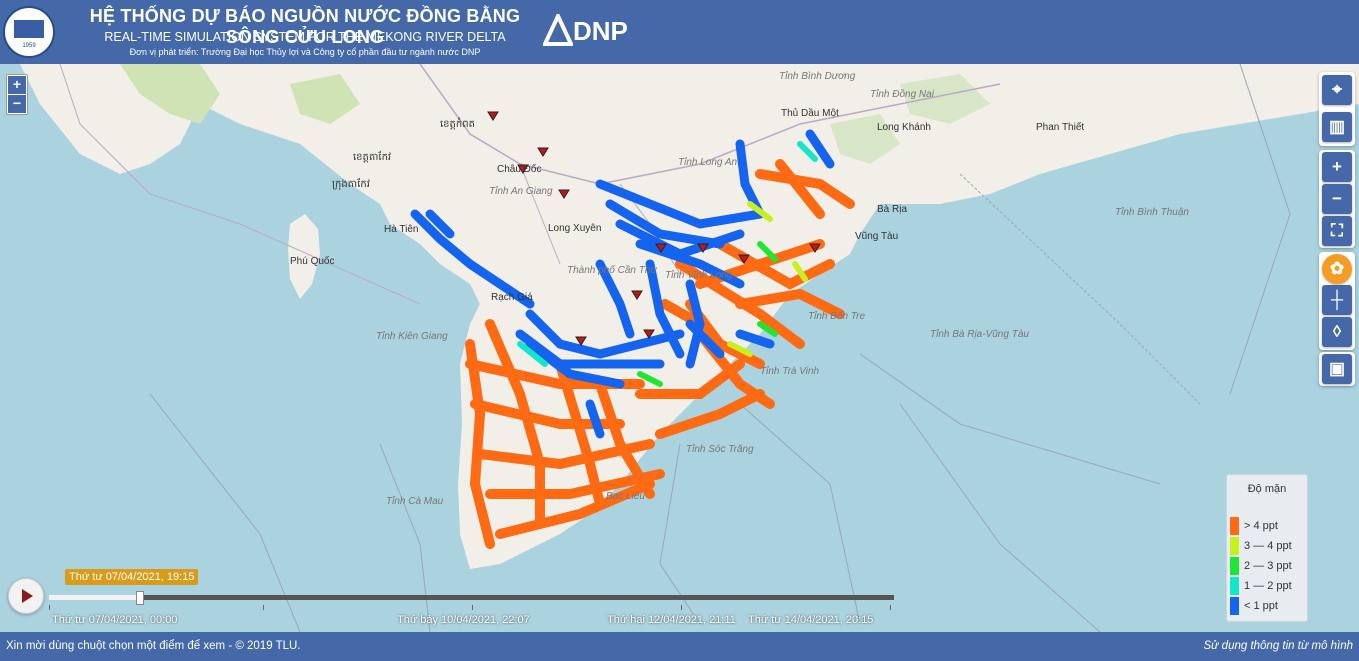 The width and height of the screenshot is (1359, 661). What do you see at coordinates (1152, 212) in the screenshot?
I see `map-label: Tỉnh Bình Thuận` at bounding box center [1152, 212].